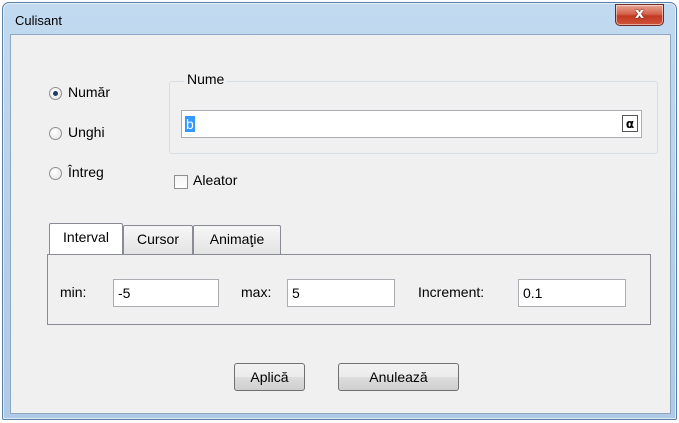  What do you see at coordinates (38, 20) in the screenshot?
I see `window-title: Culisant` at bounding box center [38, 20].